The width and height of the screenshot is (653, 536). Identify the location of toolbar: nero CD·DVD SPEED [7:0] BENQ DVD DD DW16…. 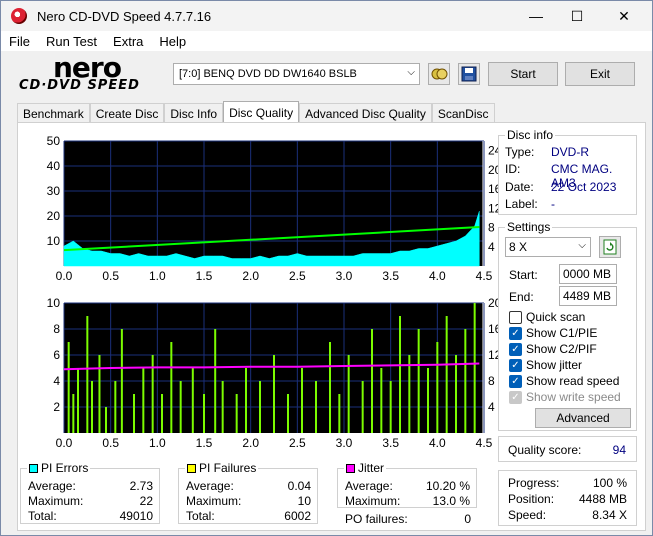
(326, 75).